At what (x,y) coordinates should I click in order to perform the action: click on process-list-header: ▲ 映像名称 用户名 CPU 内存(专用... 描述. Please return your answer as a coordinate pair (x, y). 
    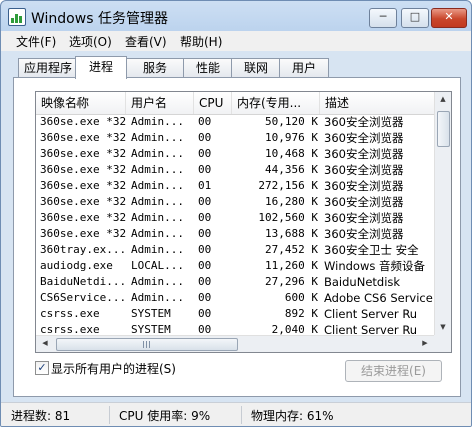
    Looking at the image, I should click on (235, 103).